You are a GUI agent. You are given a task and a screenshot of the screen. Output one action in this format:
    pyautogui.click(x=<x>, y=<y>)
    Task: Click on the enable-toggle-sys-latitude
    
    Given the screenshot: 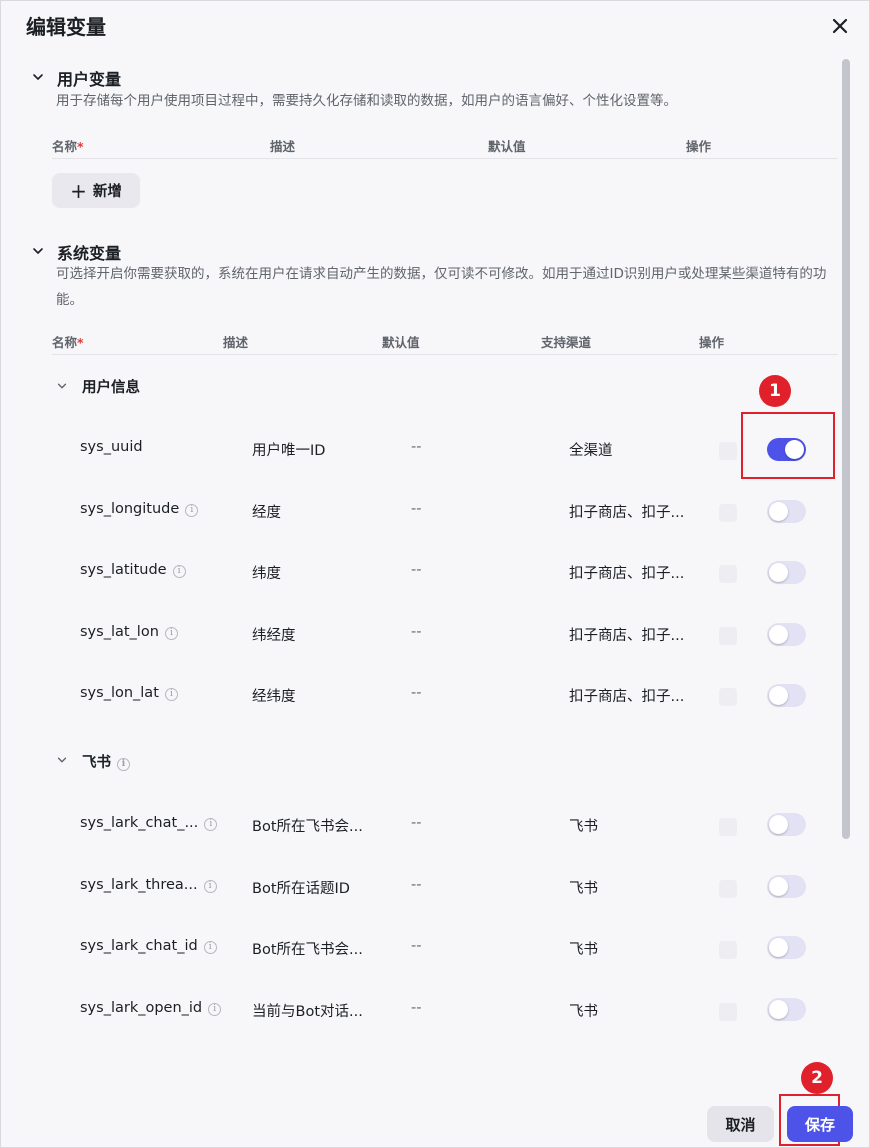 What is the action you would take?
    pyautogui.click(x=786, y=572)
    